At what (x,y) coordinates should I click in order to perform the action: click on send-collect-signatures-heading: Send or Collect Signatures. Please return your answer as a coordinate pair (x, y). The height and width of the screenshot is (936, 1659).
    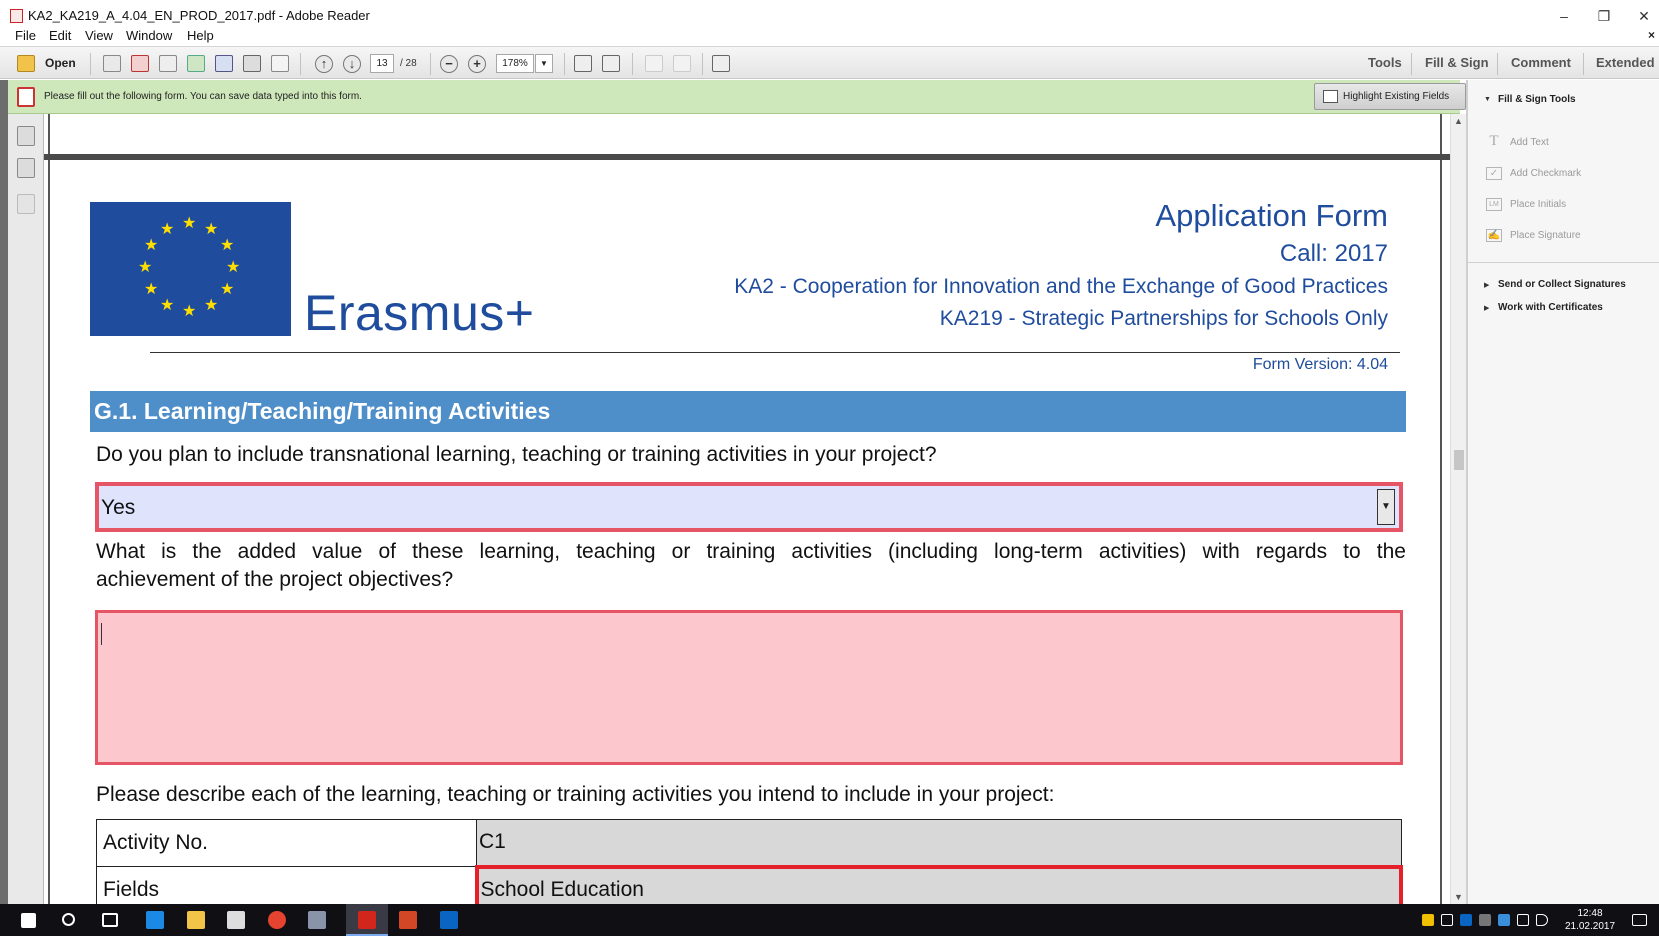
    Looking at the image, I should click on (1562, 284).